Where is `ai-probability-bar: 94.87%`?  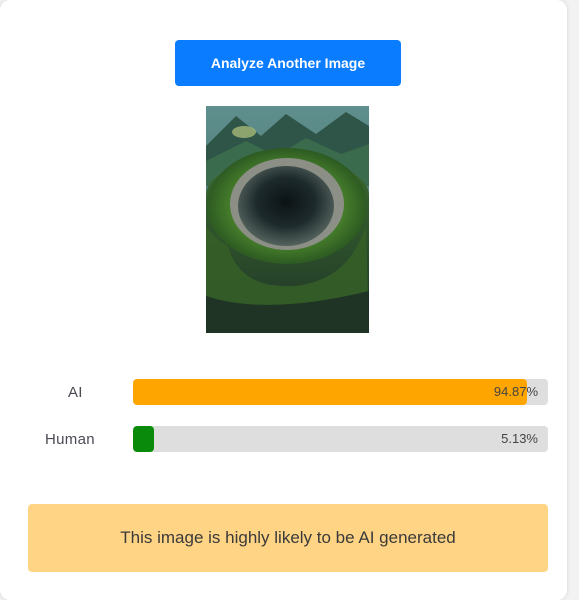 ai-probability-bar: 94.87% is located at coordinates (340, 392).